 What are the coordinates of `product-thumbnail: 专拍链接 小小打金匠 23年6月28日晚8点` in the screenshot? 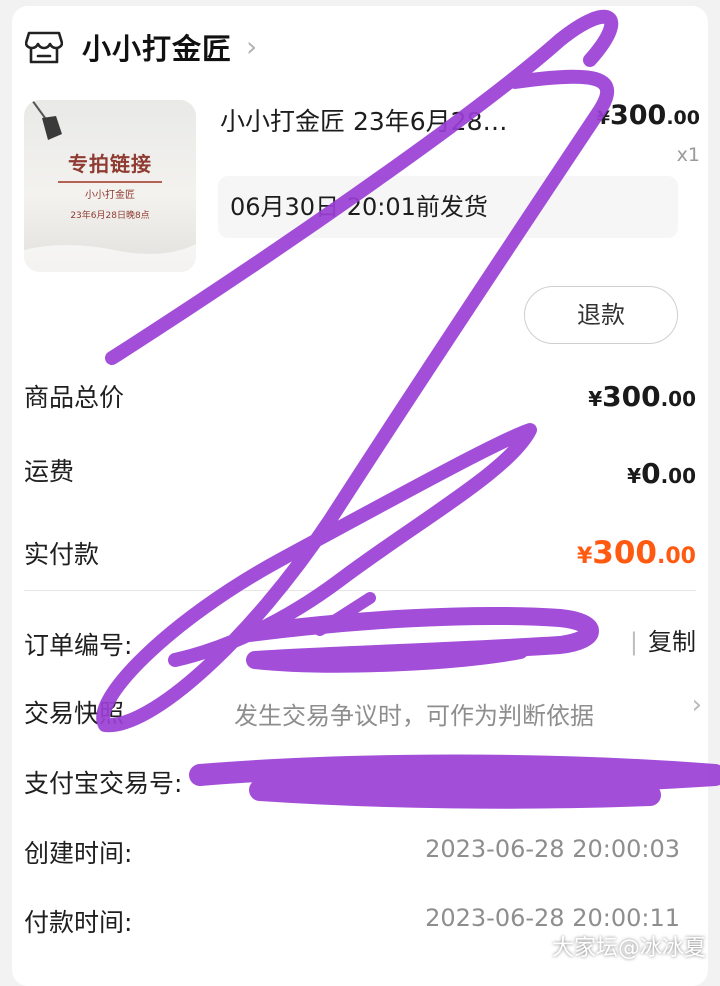 It's located at (110, 186).